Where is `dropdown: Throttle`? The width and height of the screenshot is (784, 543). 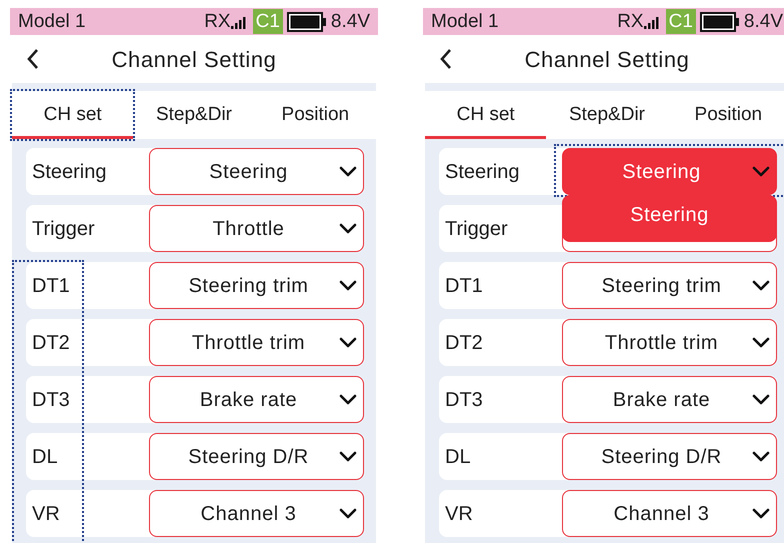 dropdown: Throttle is located at coordinates (256, 228).